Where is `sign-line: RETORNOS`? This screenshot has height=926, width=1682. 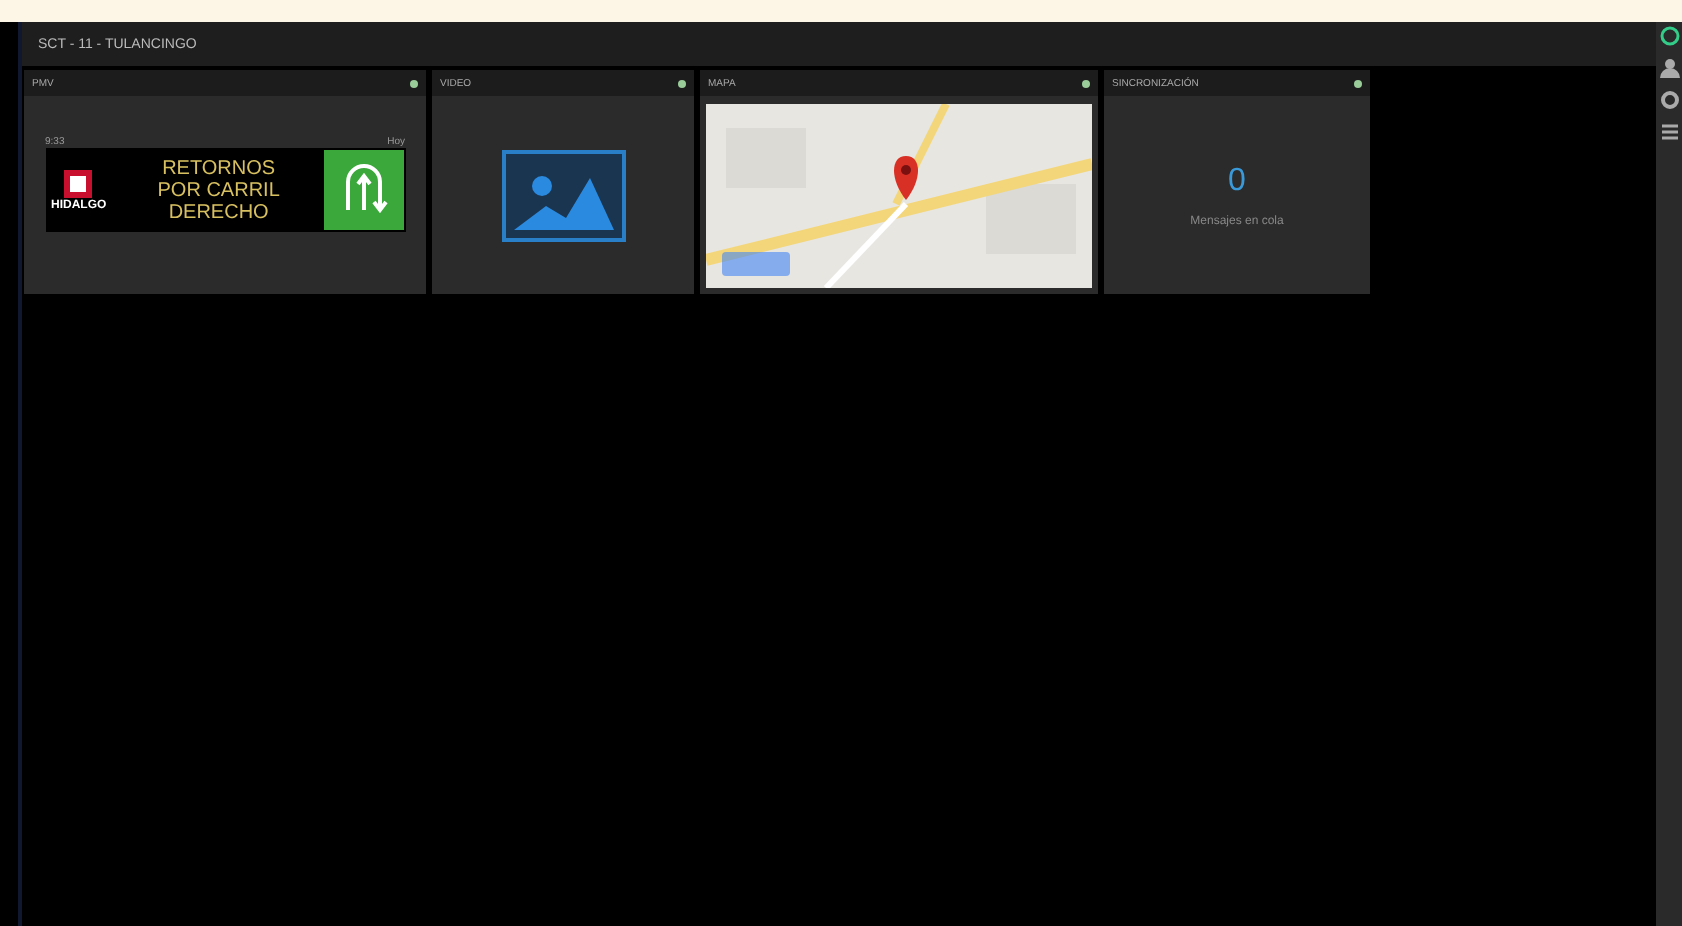 sign-line: RETORNOS is located at coordinates (219, 168).